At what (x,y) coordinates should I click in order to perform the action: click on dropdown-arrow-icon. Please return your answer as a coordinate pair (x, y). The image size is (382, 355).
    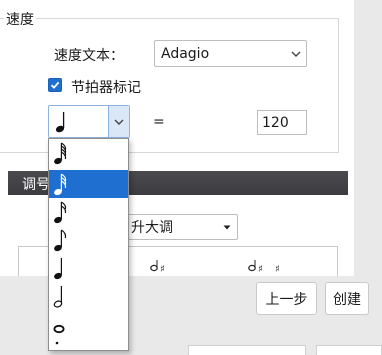
    Looking at the image, I should click on (227, 227).